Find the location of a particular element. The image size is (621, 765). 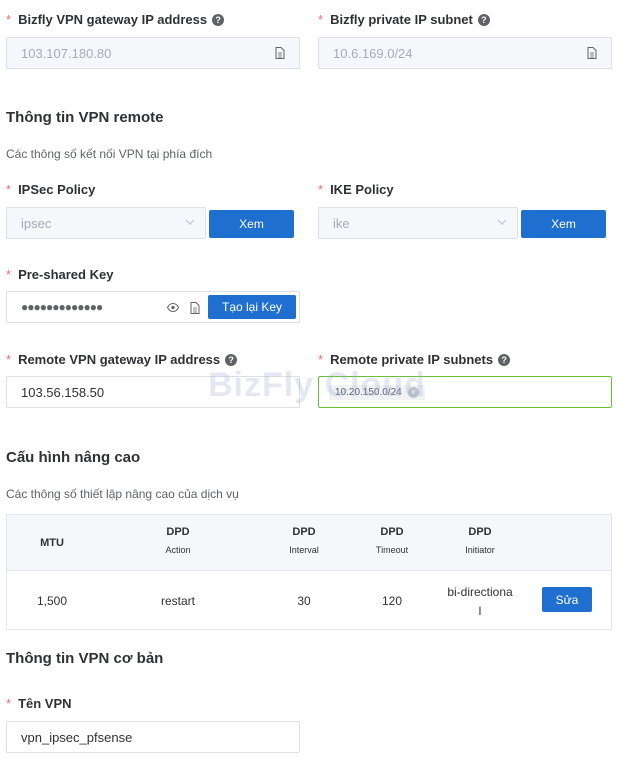

basic-section-title: Thông tin VPN cơ bản is located at coordinates (85, 658).